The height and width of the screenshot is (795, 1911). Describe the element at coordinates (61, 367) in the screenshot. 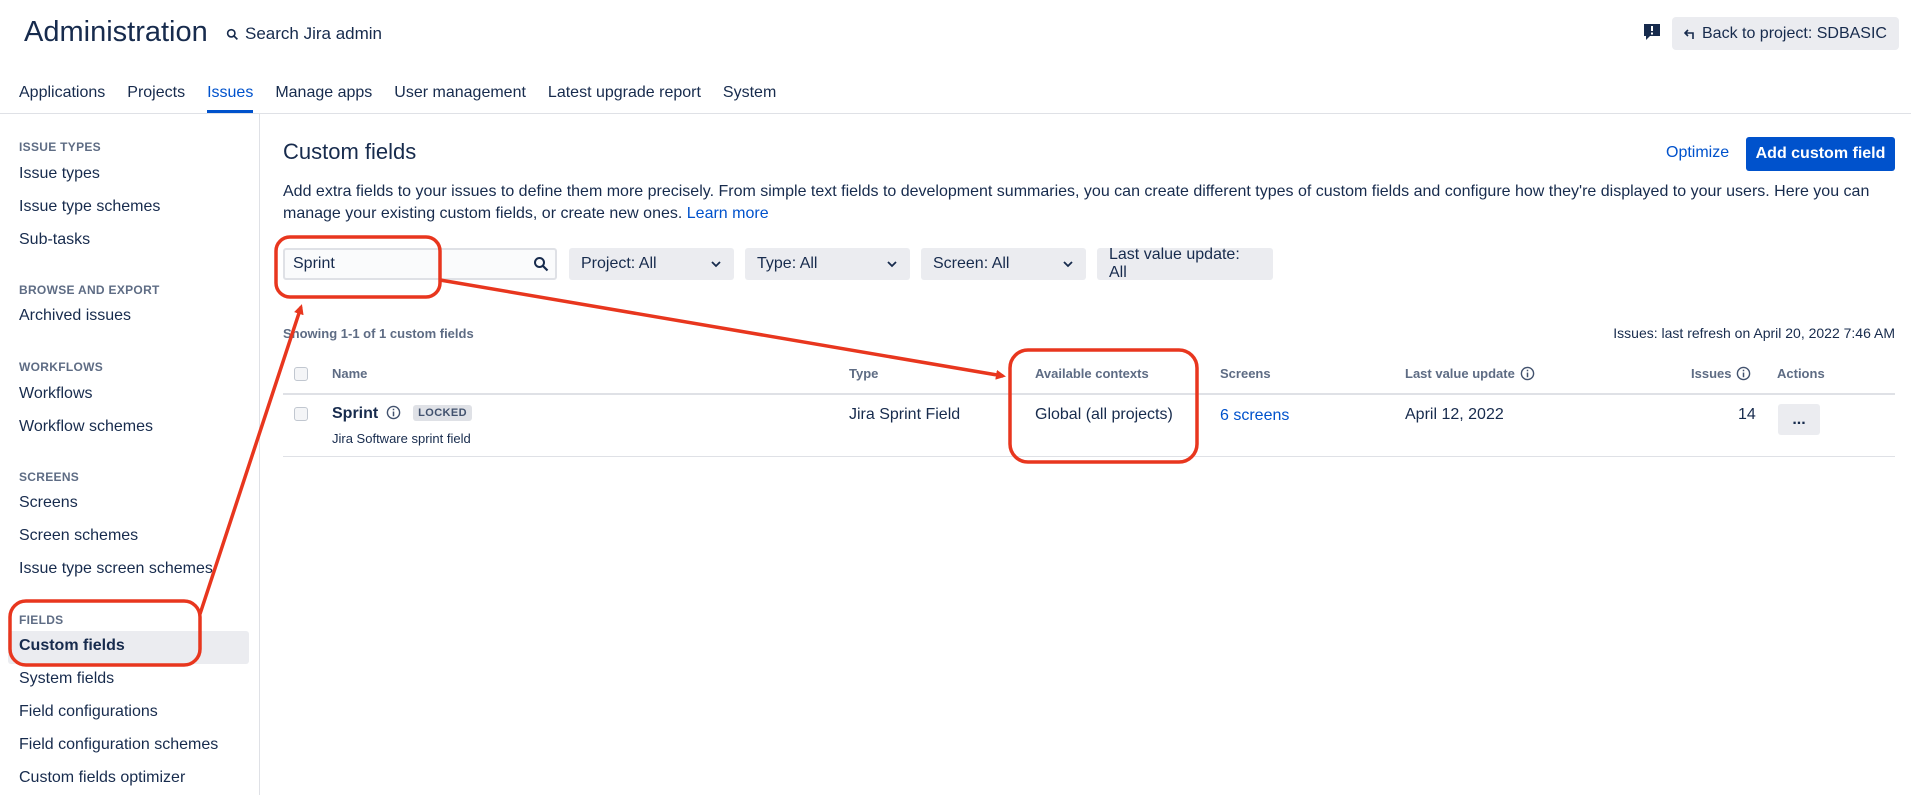

I see `sidebar-section-workflows: WORKFLOWS` at that location.